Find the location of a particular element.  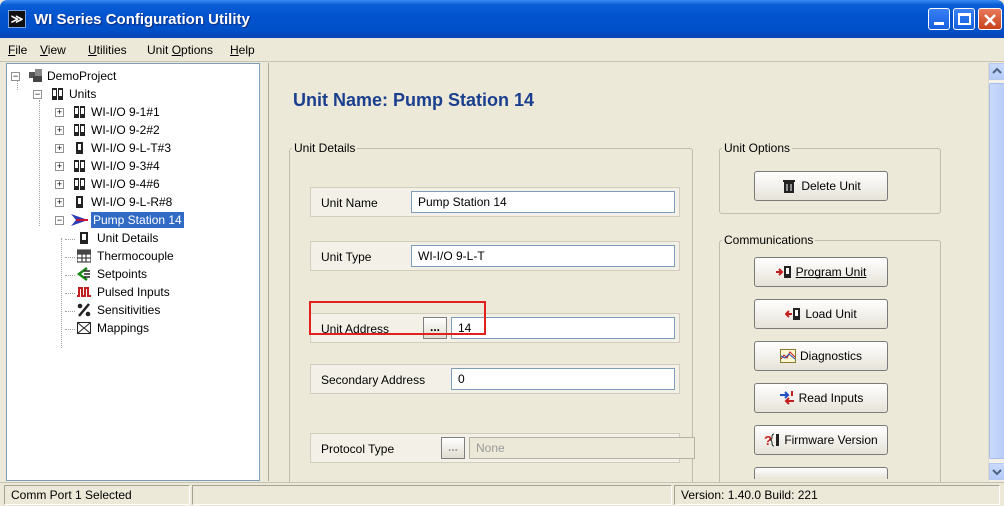

status-version: Version: 1.40.0 Build: 221 is located at coordinates (837, 495).